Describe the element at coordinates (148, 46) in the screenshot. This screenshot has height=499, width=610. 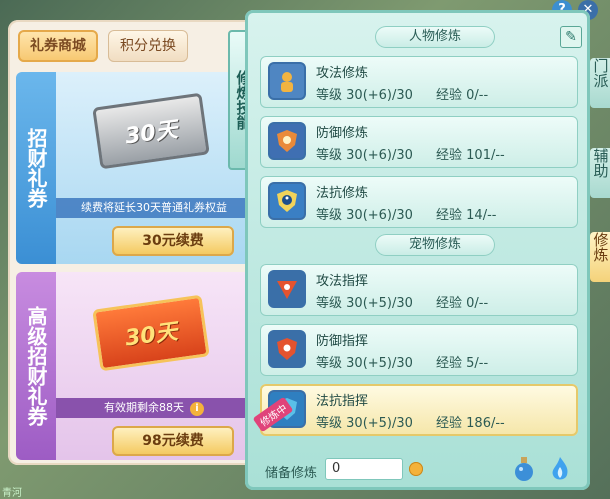
I see `tab-points-exchange: 积分兑换` at that location.